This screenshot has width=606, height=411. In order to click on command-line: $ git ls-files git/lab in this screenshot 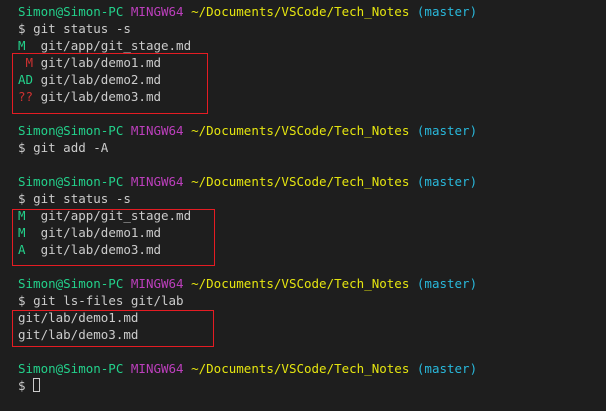, I will do `click(101, 300)`.